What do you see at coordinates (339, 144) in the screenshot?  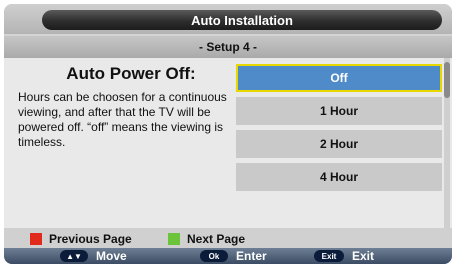 I see `option-2-hour: 2 Hour` at bounding box center [339, 144].